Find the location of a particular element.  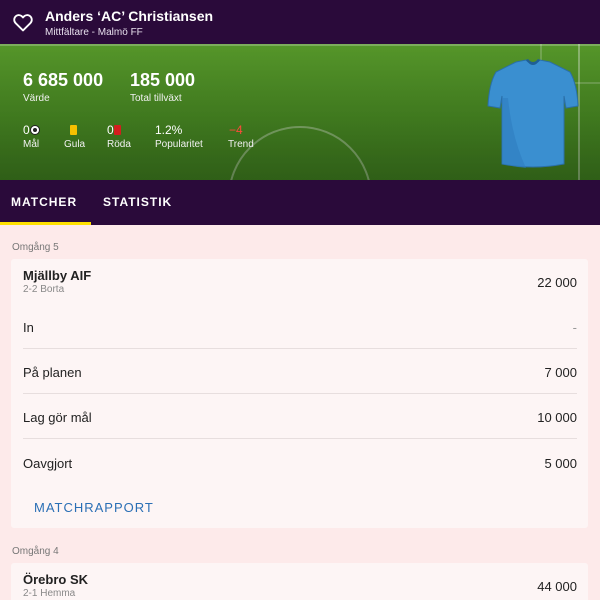

opponent-team: Örebro SK is located at coordinates (55, 579).